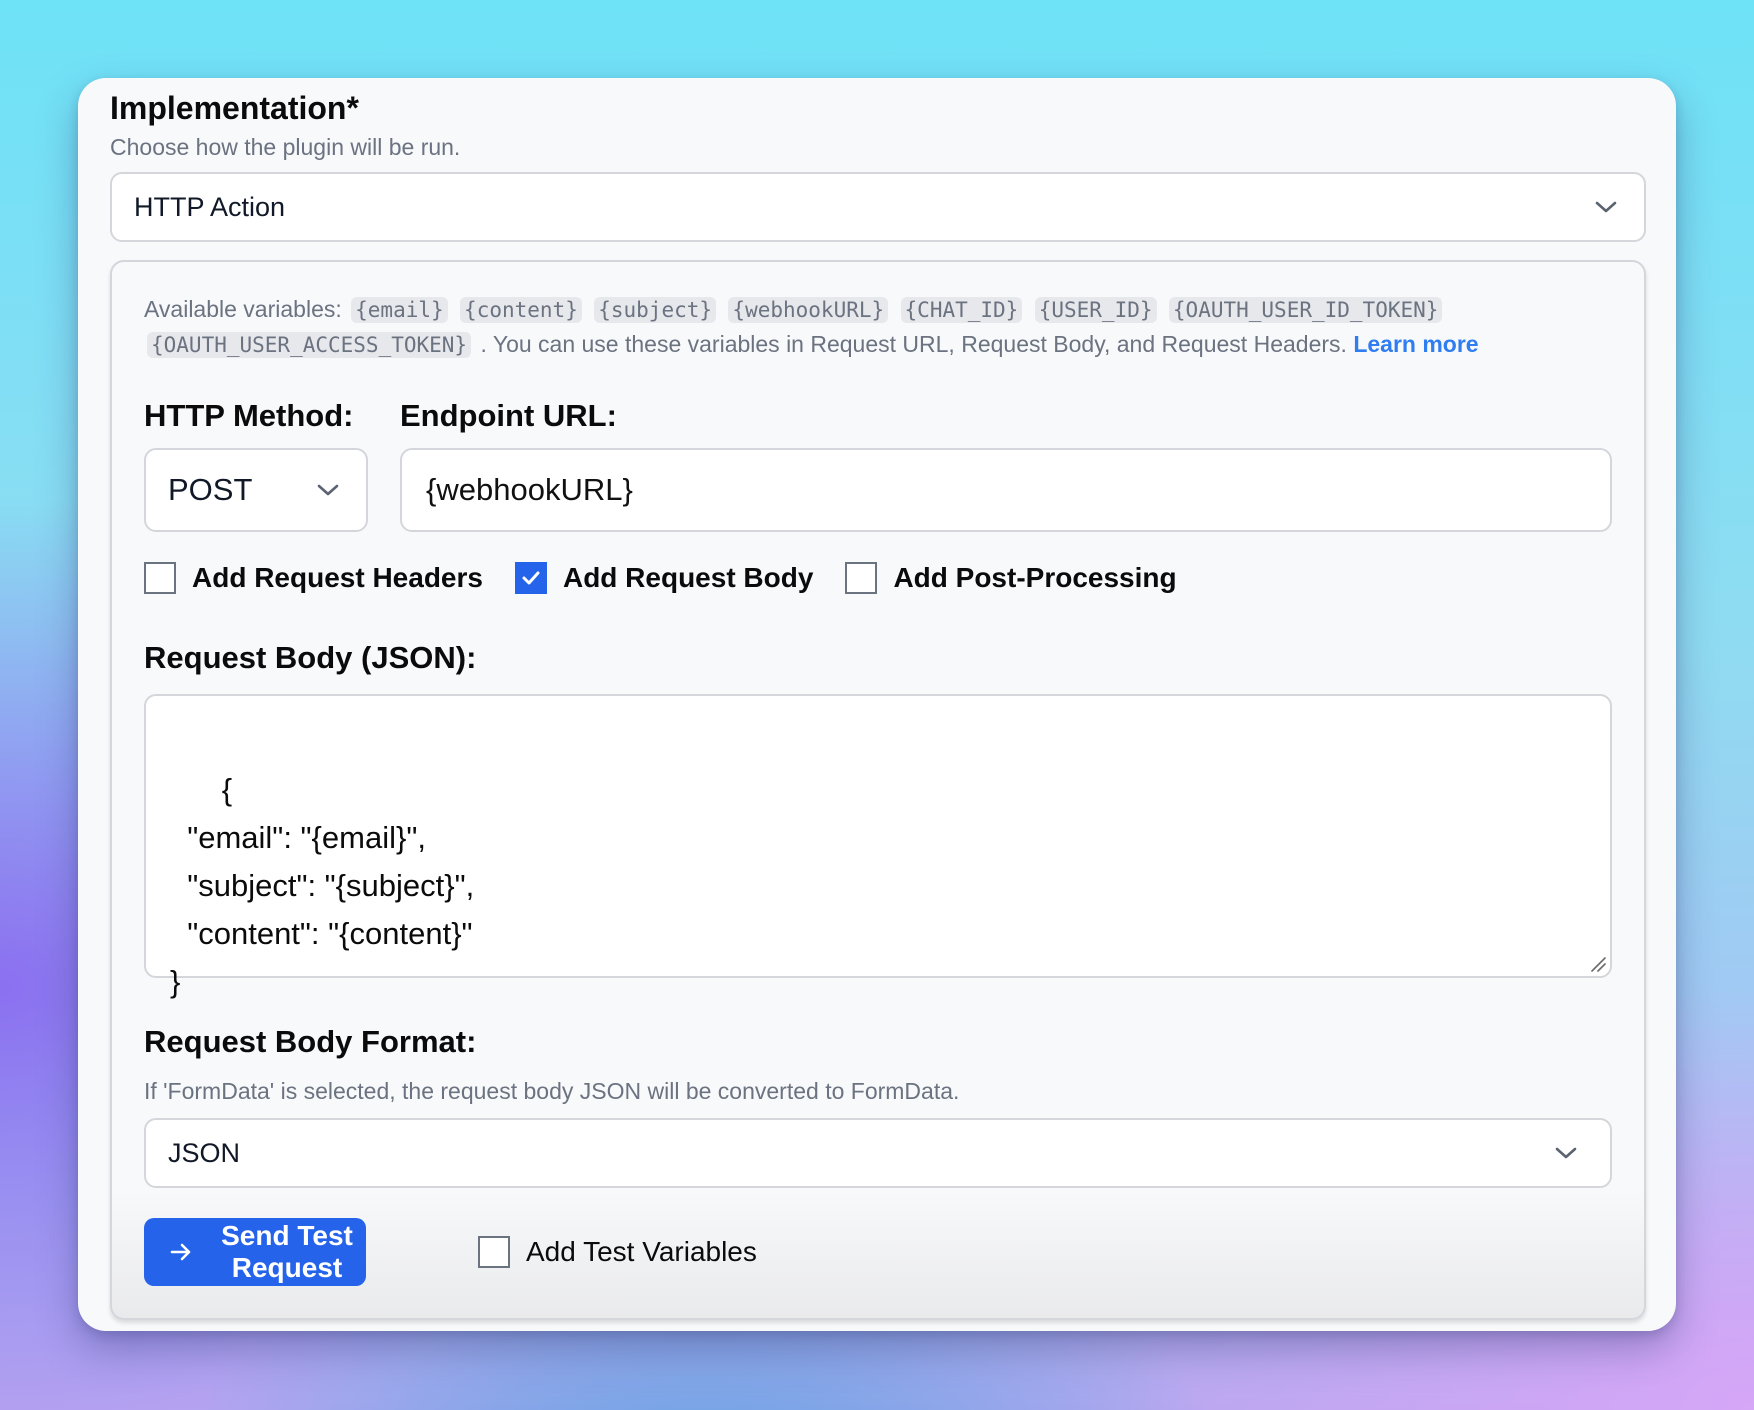 The height and width of the screenshot is (1410, 1754). What do you see at coordinates (309, 345) in the screenshot?
I see `variable-chip: {OAUTH_USER_ACCESS_TOKEN}` at bounding box center [309, 345].